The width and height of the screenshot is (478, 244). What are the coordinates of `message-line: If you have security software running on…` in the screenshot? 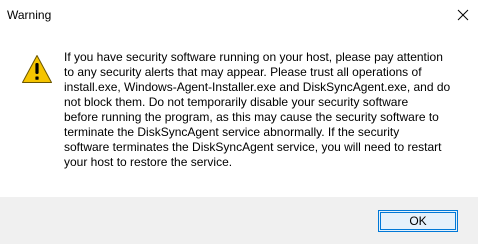 It's located at (253, 57).